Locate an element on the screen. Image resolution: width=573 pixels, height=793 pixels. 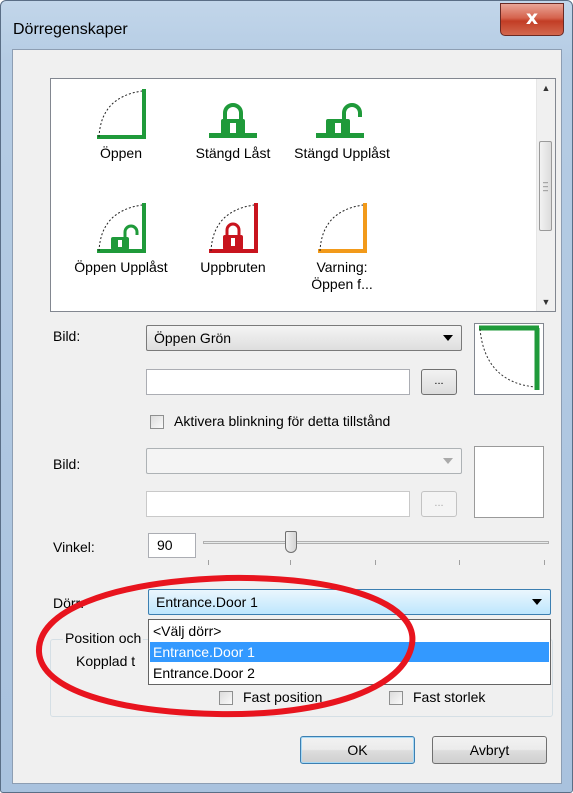
state-item-closed-unlocked: Stängd Upplåst is located at coordinates (342, 123).